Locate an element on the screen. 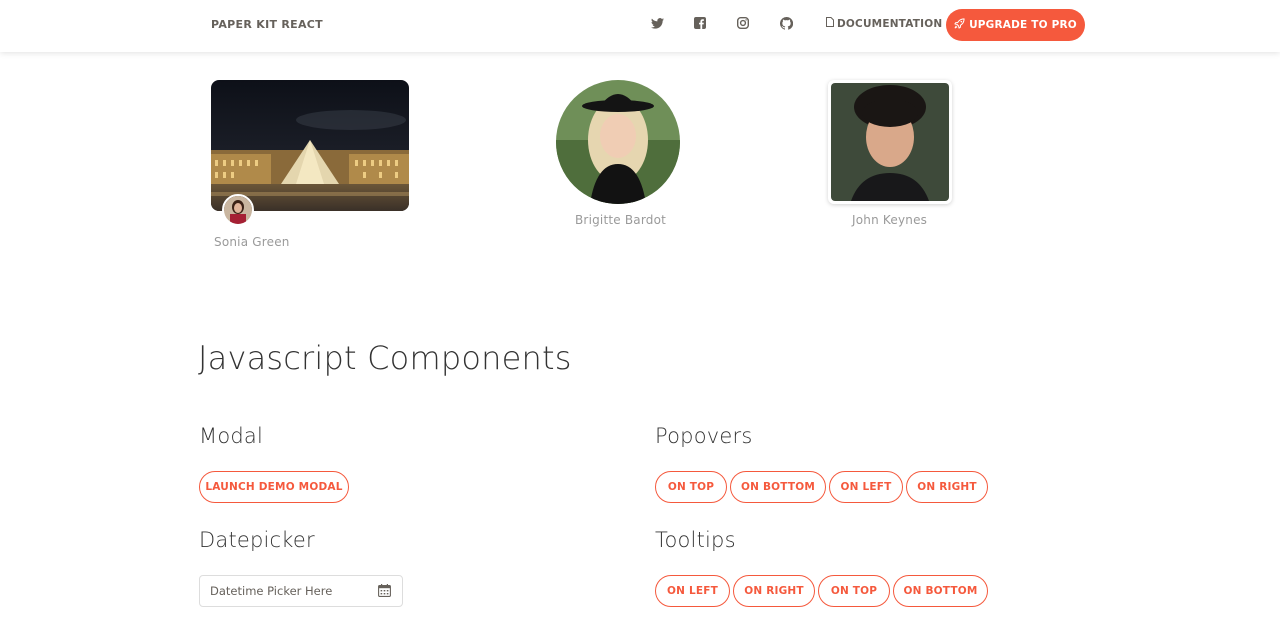  image-caption: Sonia Green is located at coordinates (252, 242).